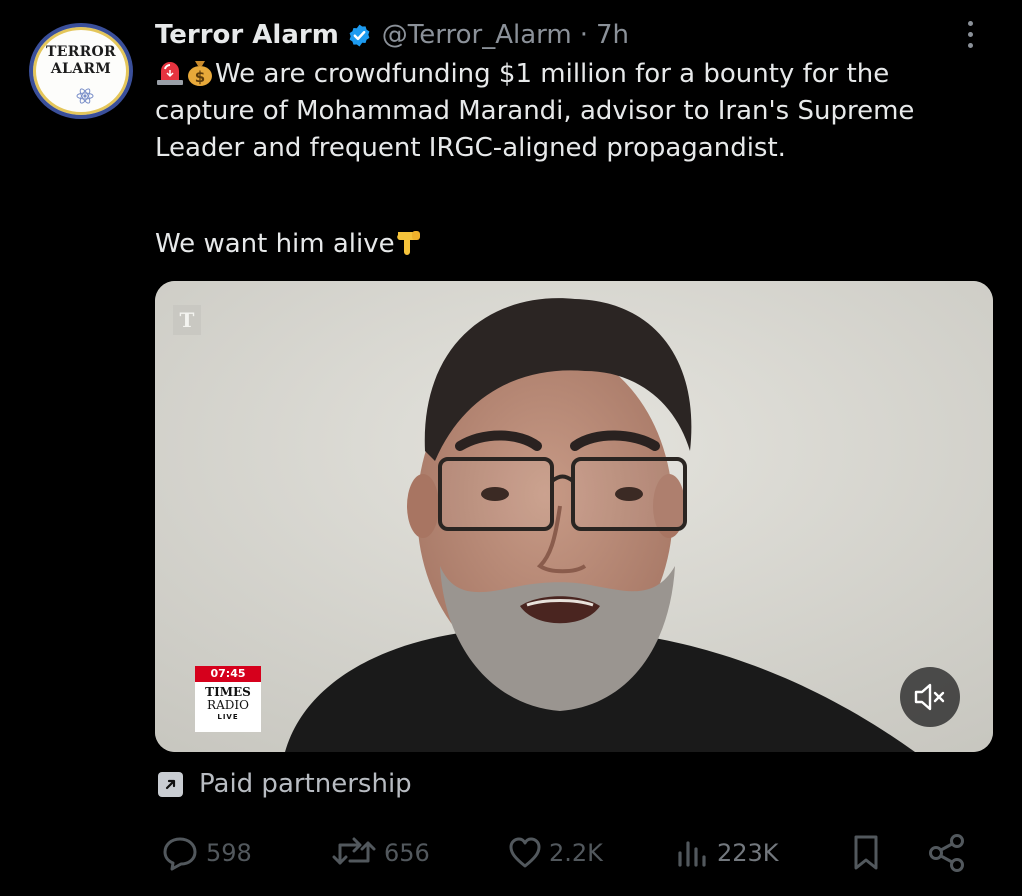 This screenshot has width=1022, height=896. I want to click on repost-icon, so click(354, 851).